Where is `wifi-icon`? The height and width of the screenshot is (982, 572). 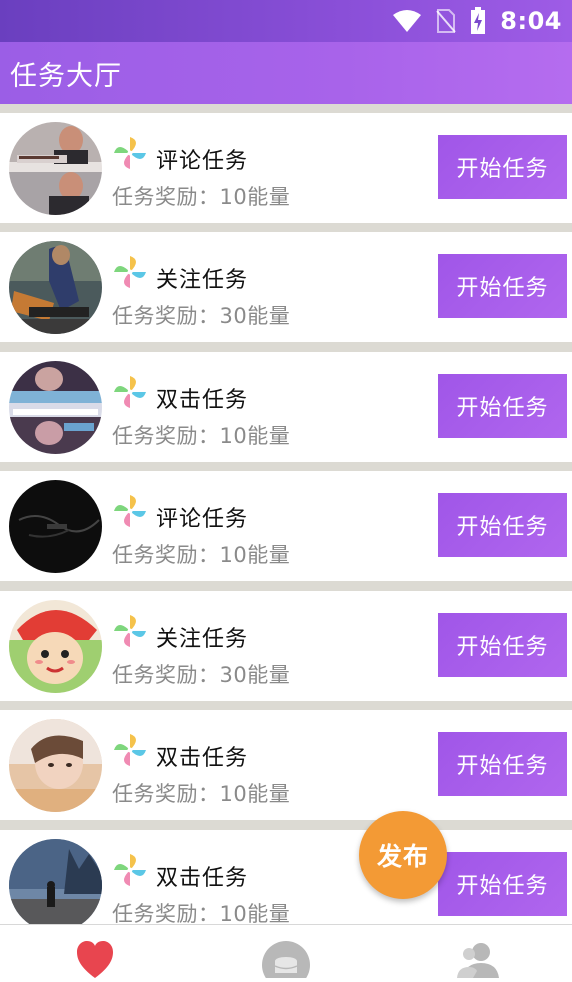 wifi-icon is located at coordinates (407, 21).